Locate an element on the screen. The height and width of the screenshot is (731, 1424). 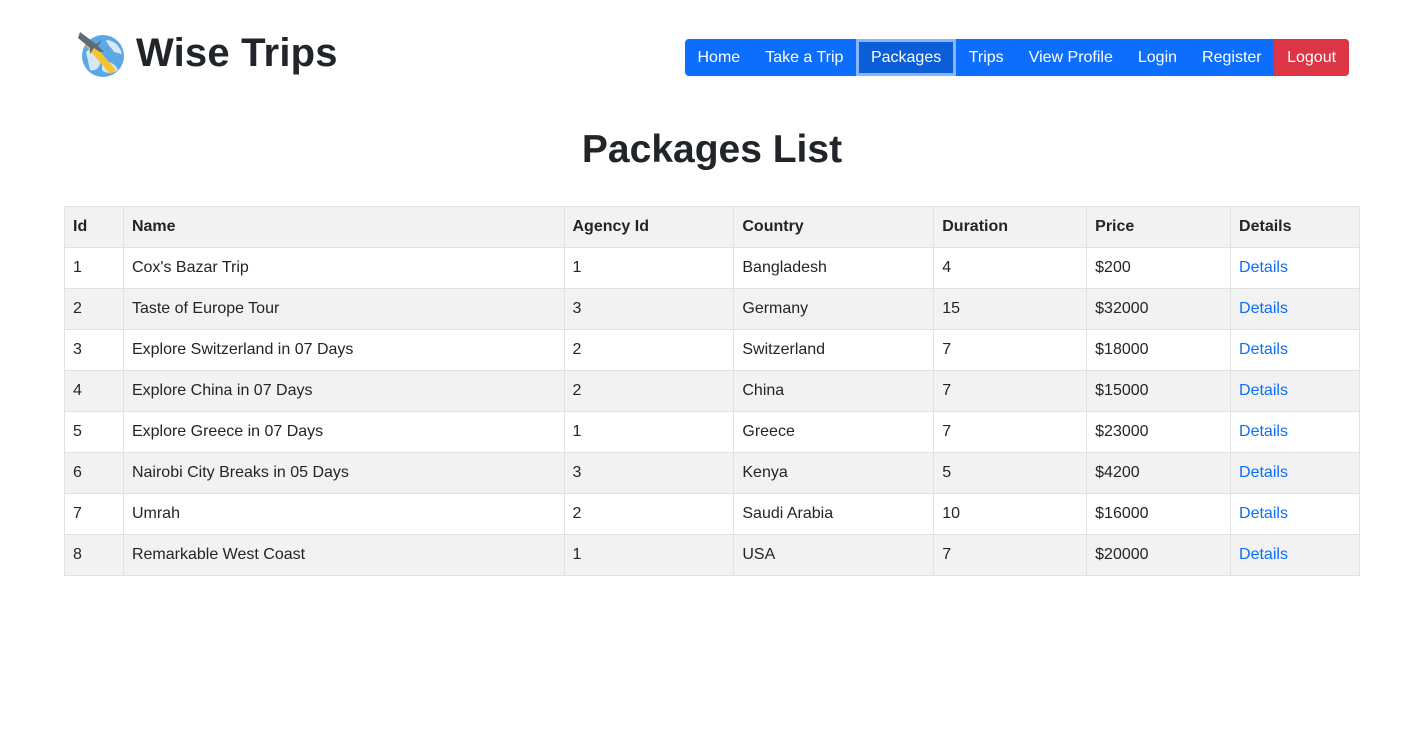
cell-price: $23000 is located at coordinates (1159, 432).